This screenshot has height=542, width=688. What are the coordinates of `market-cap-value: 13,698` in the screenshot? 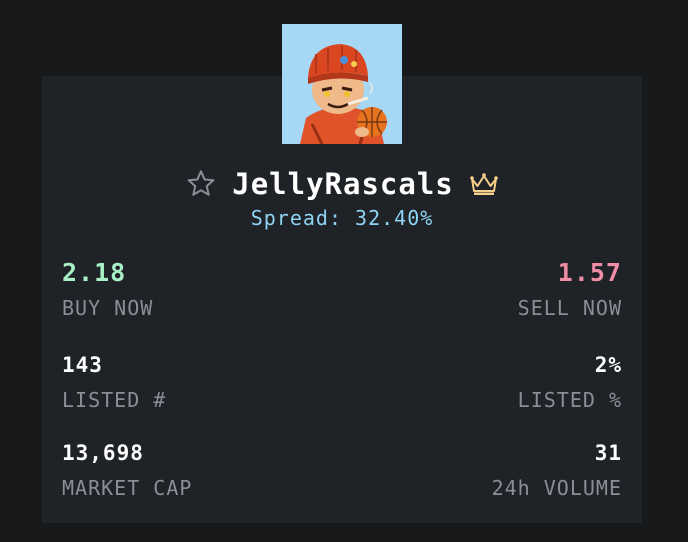 It's located at (103, 453).